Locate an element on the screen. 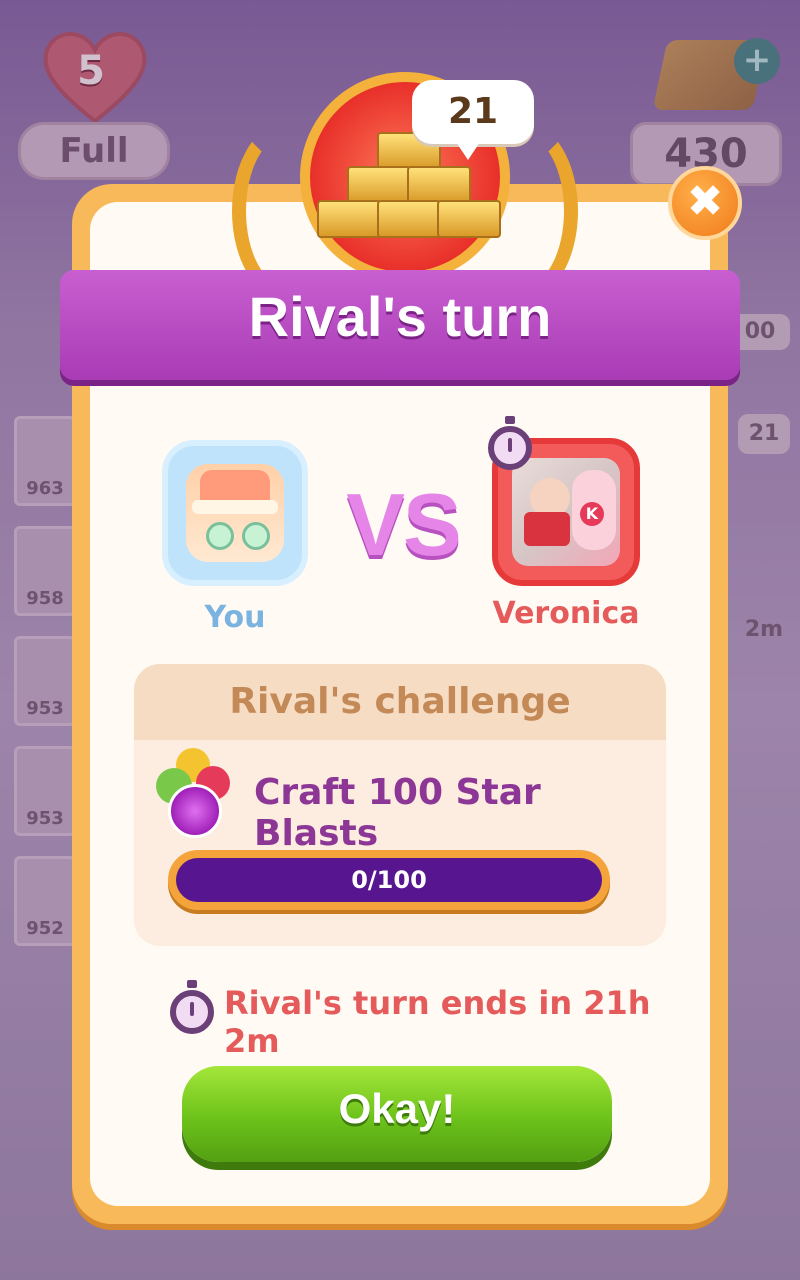 The height and width of the screenshot is (1280, 800). title-ribbon: Rival's turn is located at coordinates (400, 325).